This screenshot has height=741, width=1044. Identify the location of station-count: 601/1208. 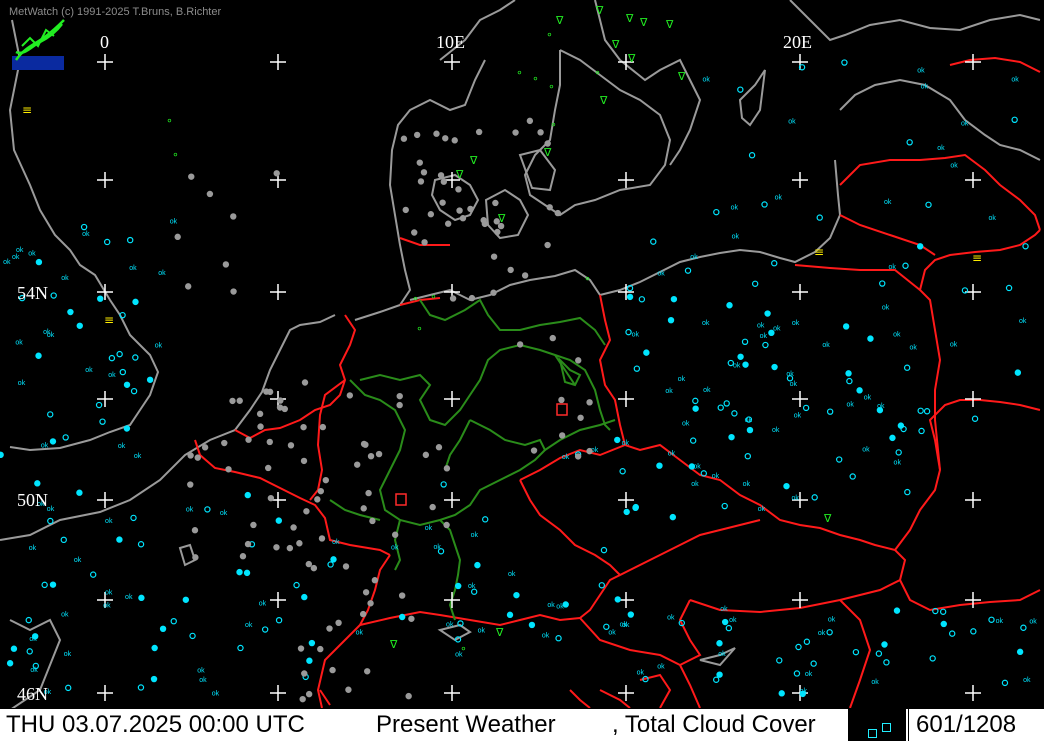
(966, 724).